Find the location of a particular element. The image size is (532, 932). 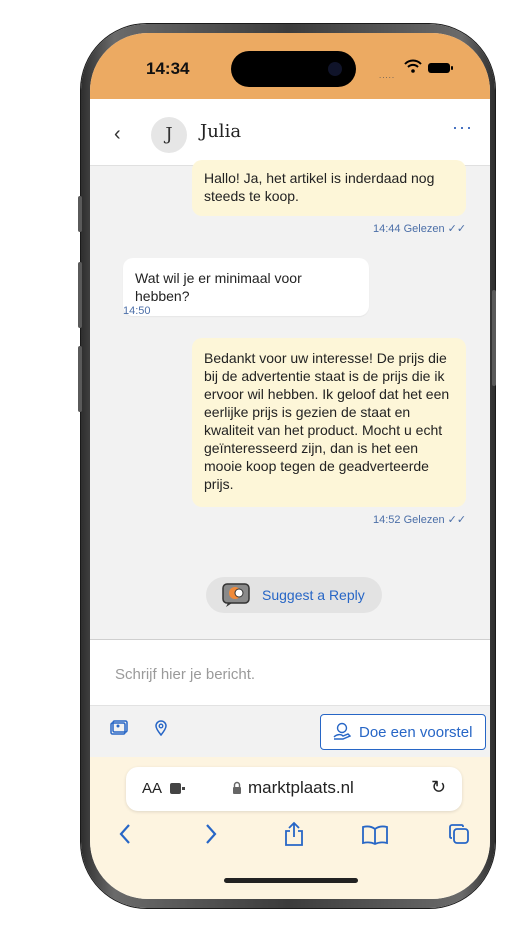

browser-bar: AA marktplaats.nl ↻ is located at coordinates (290, 828).